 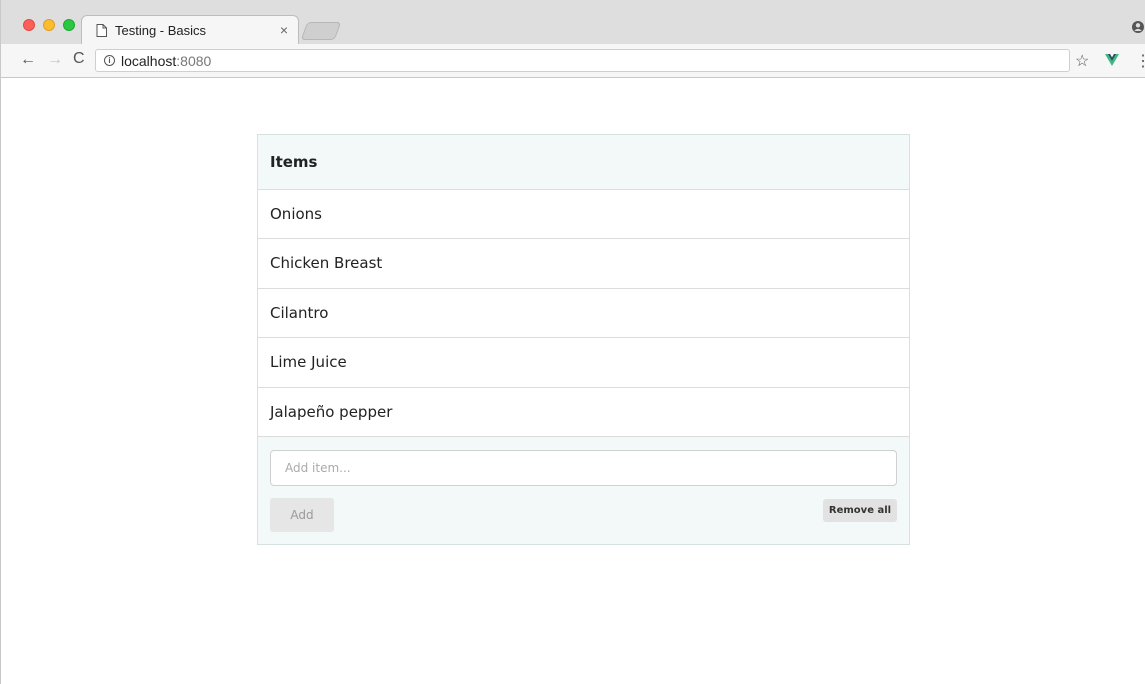 What do you see at coordinates (1112, 60) in the screenshot?
I see `vue-devtools-icon` at bounding box center [1112, 60].